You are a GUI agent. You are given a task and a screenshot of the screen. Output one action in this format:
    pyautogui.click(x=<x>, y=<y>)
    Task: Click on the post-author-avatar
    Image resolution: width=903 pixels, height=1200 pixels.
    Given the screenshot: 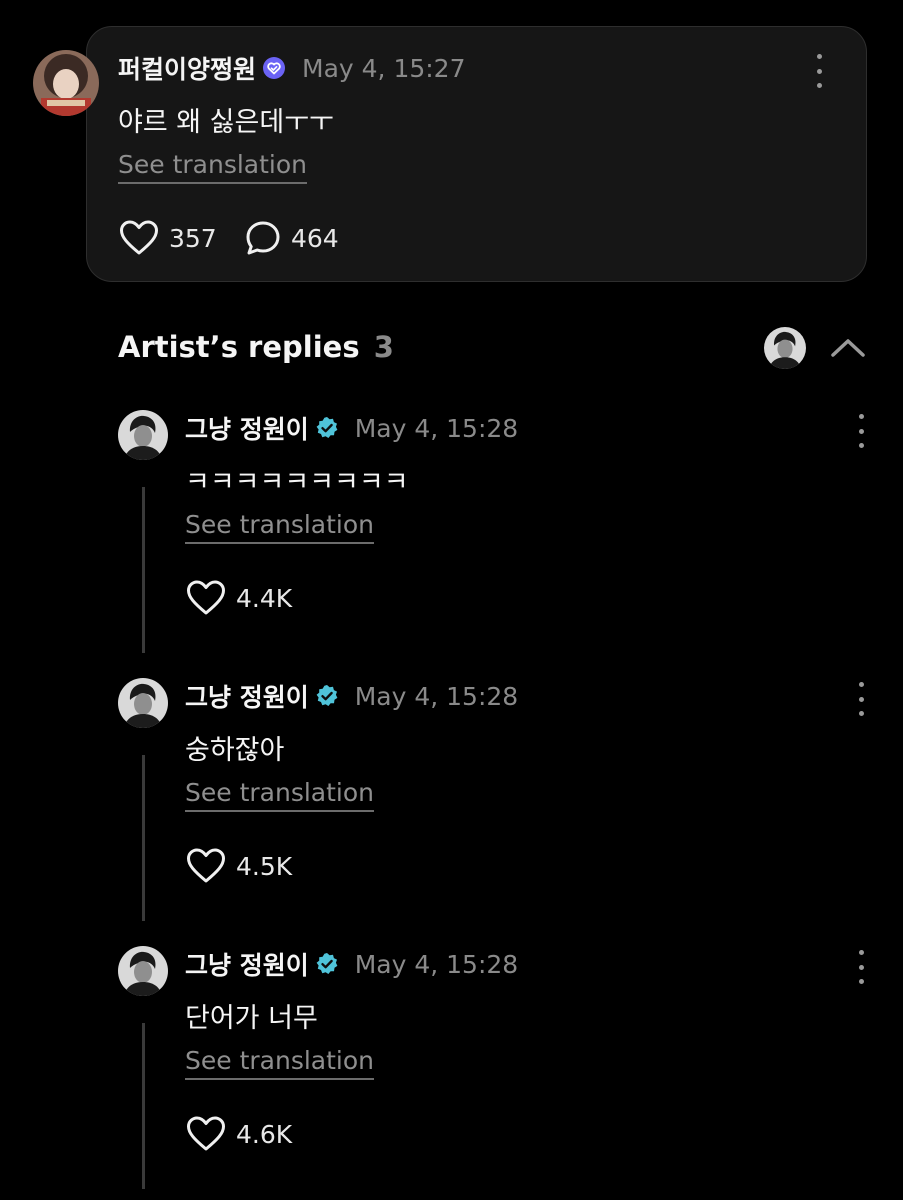 What is the action you would take?
    pyautogui.click(x=66, y=83)
    